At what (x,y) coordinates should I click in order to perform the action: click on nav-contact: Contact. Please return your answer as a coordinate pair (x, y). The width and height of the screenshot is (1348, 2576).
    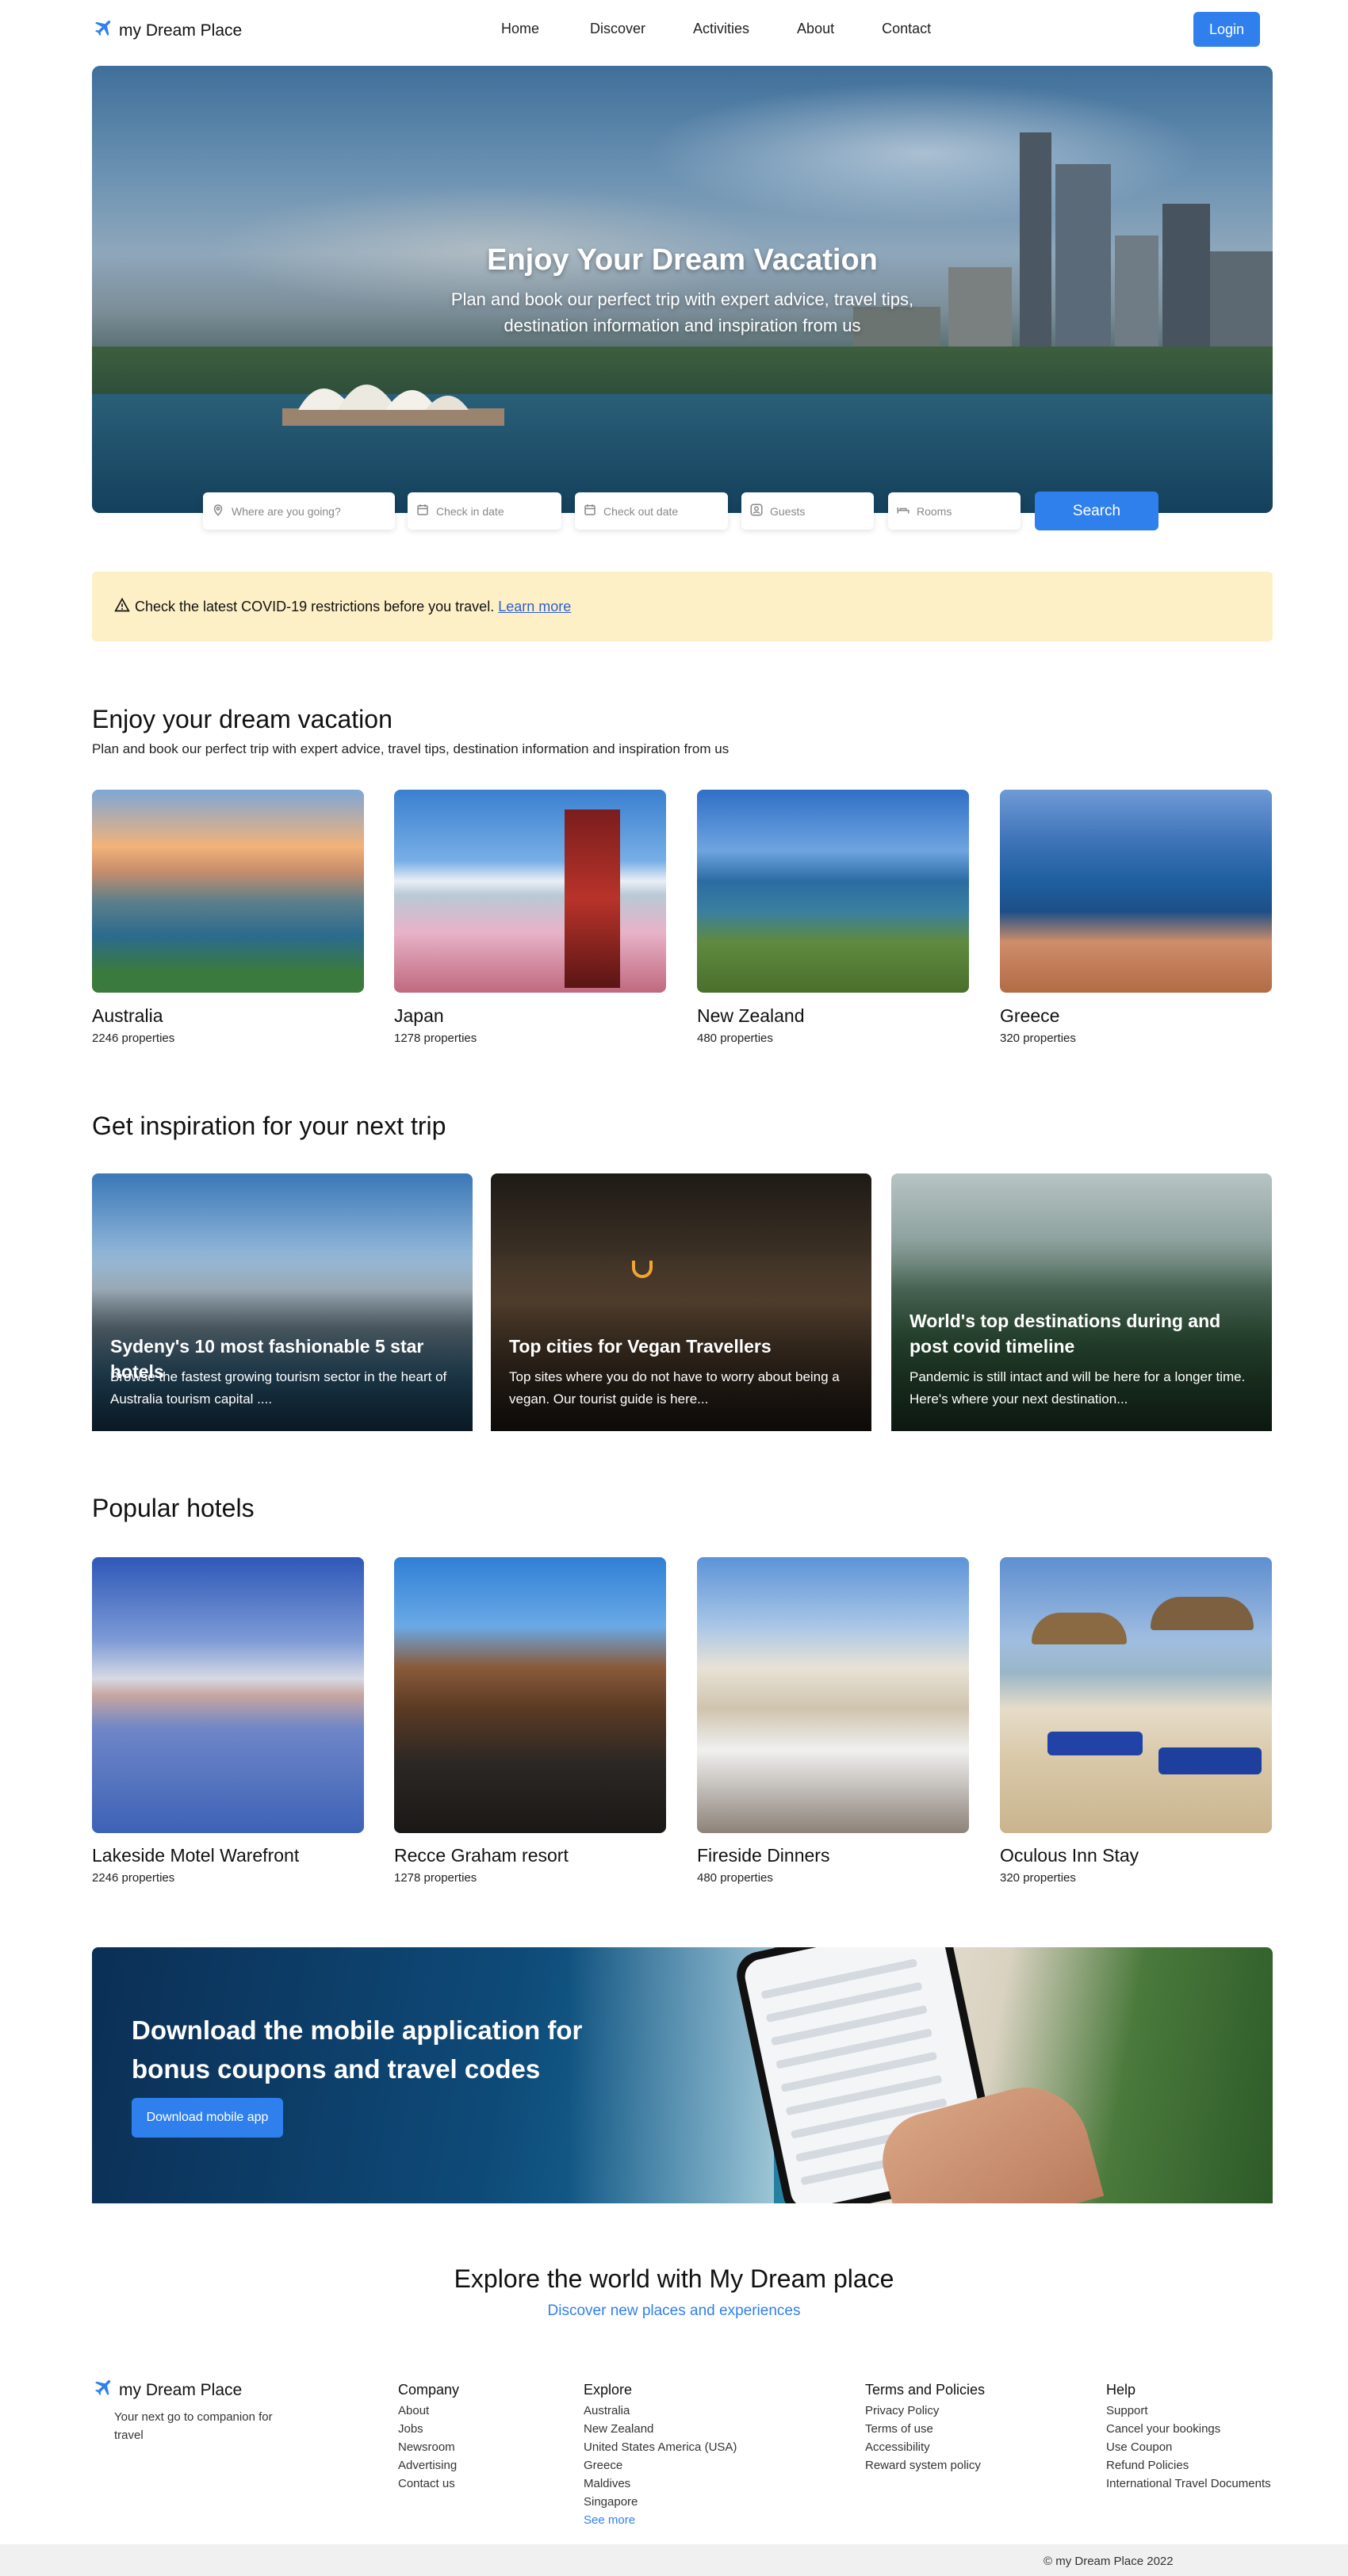
    Looking at the image, I should click on (906, 29).